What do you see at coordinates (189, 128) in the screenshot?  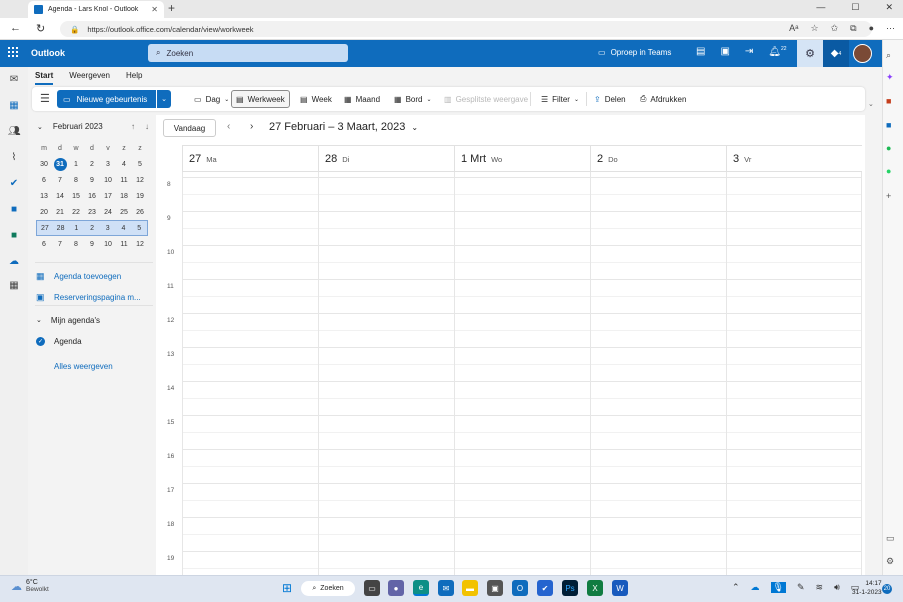 I see `today-button: Vandaag` at bounding box center [189, 128].